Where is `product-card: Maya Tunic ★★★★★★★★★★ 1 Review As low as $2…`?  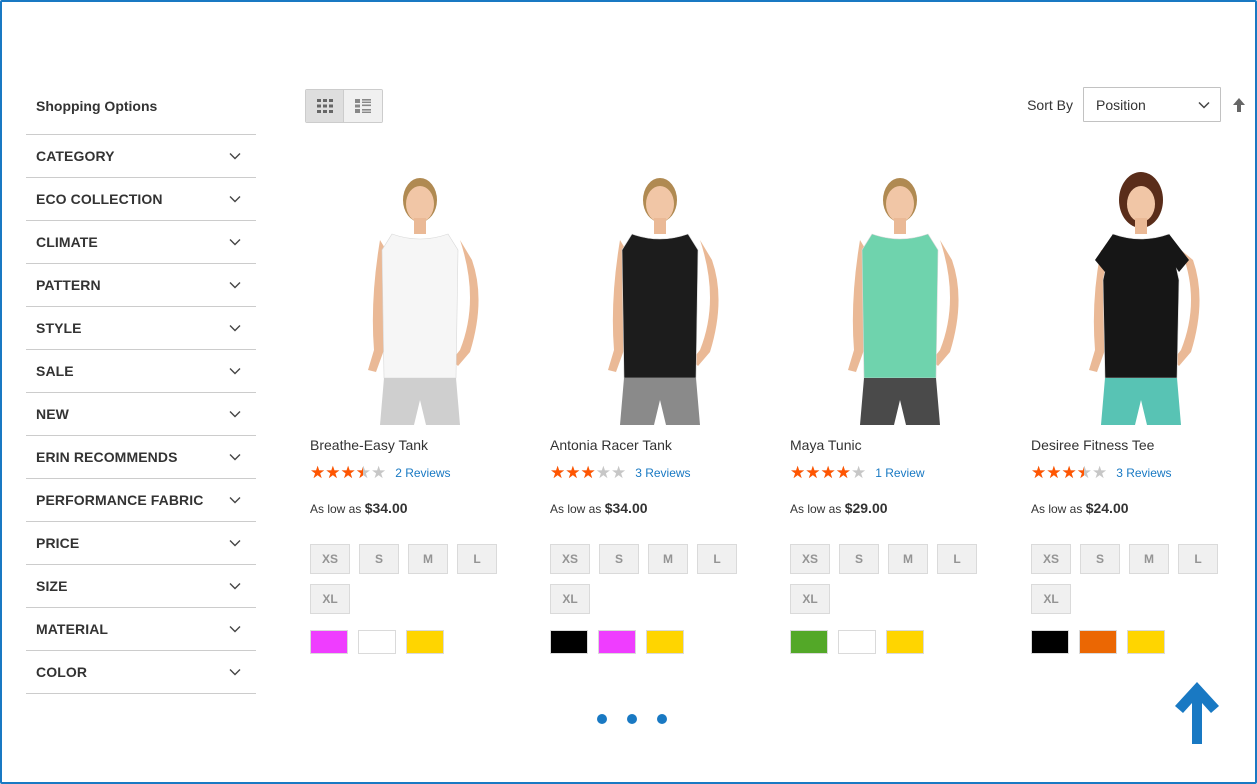
product-card: Maya Tunic ★★★★★★★★★★ 1 Review As low as $2… is located at coordinates (900, 407).